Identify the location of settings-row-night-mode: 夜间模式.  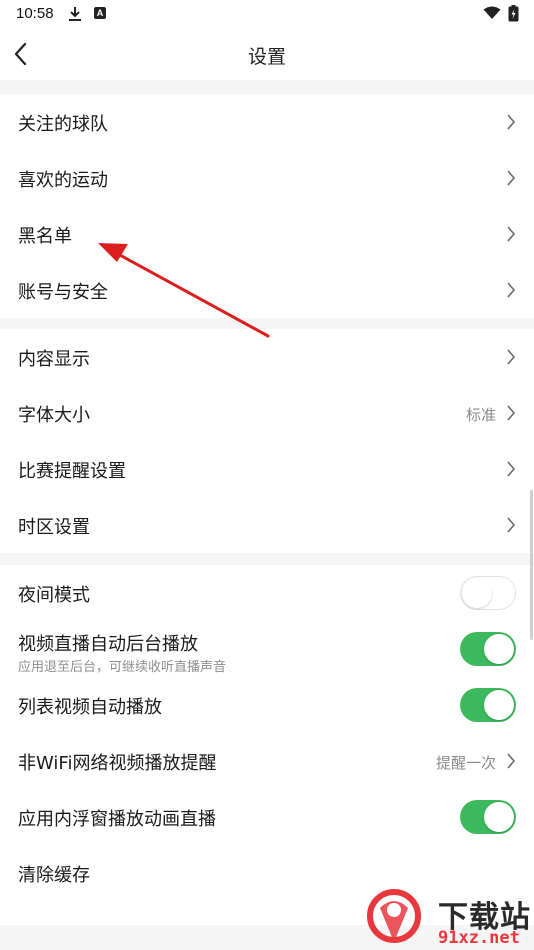
(267, 593).